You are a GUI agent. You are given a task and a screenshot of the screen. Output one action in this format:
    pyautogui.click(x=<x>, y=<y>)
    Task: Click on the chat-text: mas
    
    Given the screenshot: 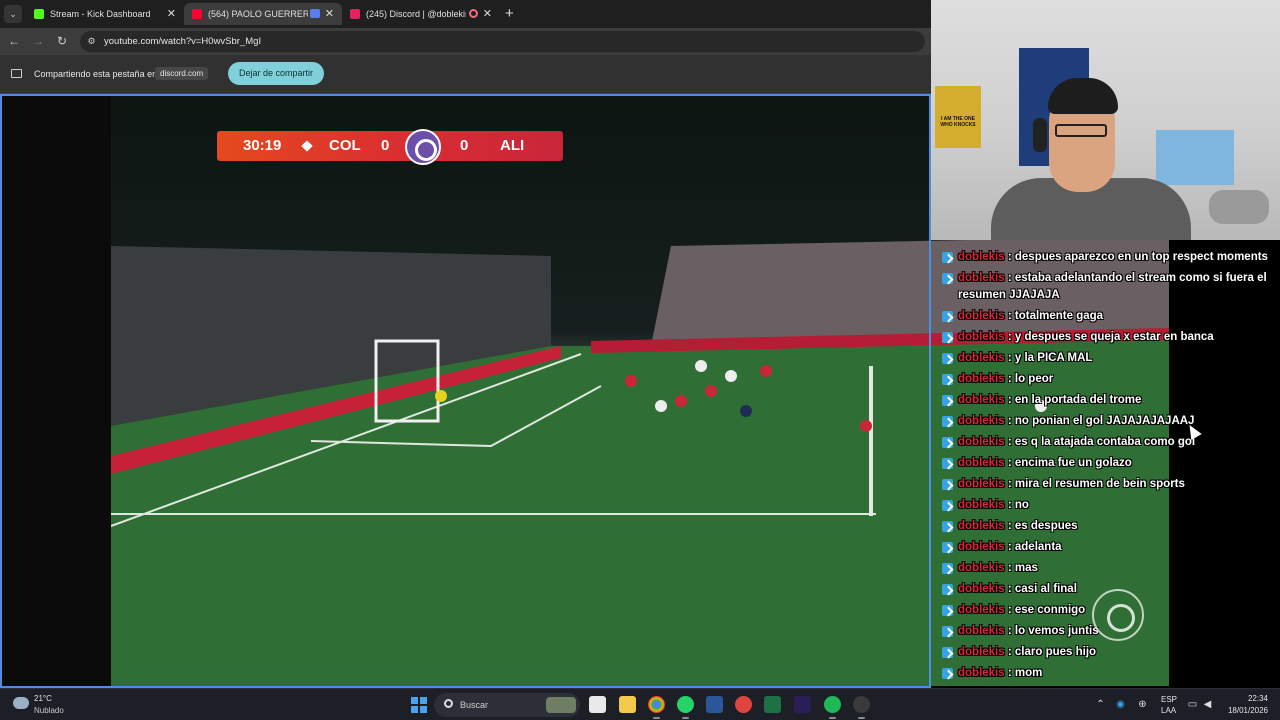 What is the action you would take?
    pyautogui.click(x=1026, y=568)
    